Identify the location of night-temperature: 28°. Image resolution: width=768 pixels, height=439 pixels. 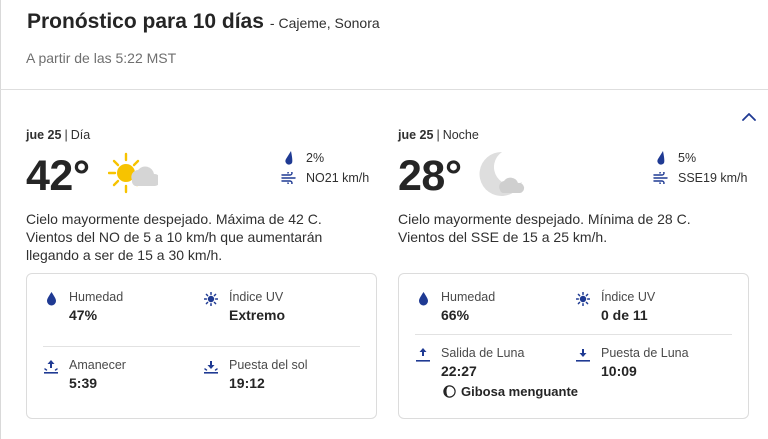
(430, 176).